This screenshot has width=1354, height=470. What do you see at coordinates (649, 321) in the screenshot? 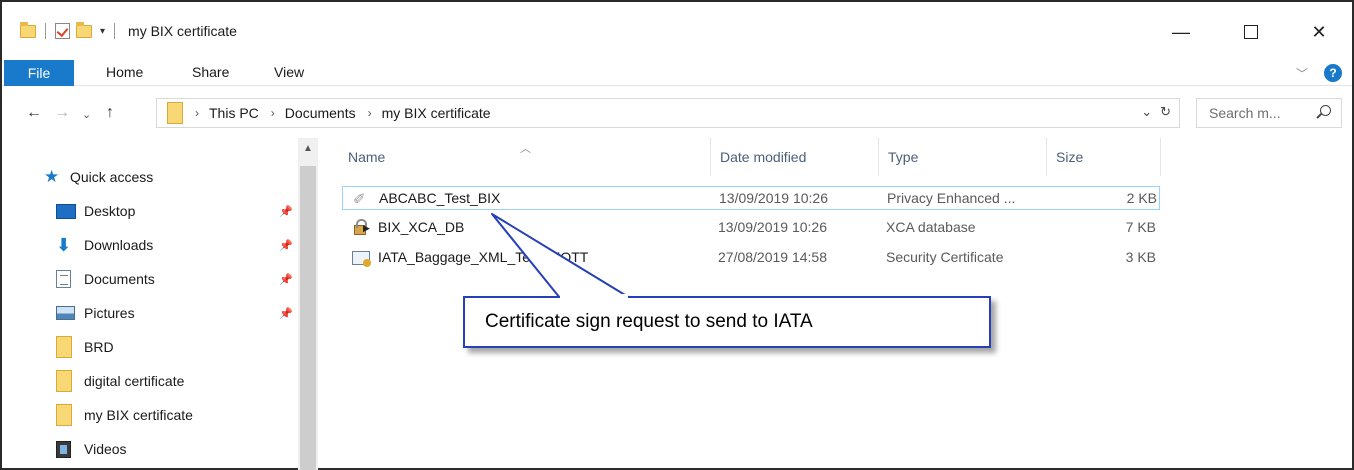
I see `callout-text: Certificate sign request to send to IATA` at bounding box center [649, 321].